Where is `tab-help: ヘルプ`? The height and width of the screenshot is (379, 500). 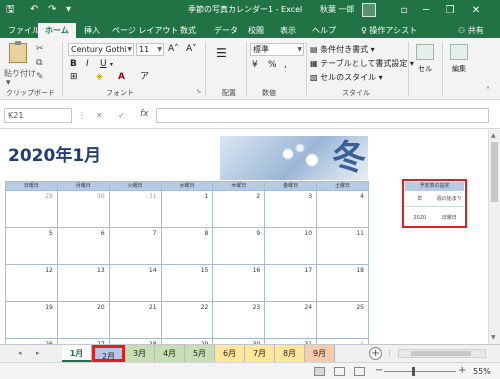
tab-help: ヘルプ is located at coordinates (324, 30).